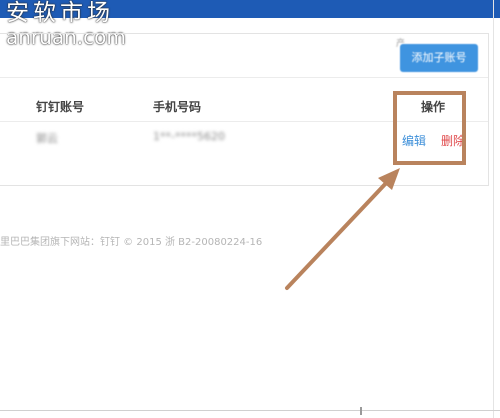 The image size is (500, 418). What do you see at coordinates (131, 242) in the screenshot?
I see `page-footer: 里巴巴集团旗下网站：钉钉 © 2015 浙 B2-20080224-16` at bounding box center [131, 242].